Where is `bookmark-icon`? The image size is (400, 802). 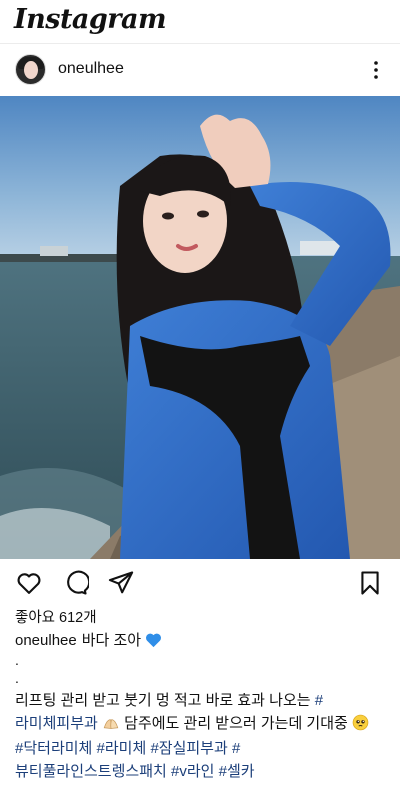 bookmark-icon is located at coordinates (370, 583).